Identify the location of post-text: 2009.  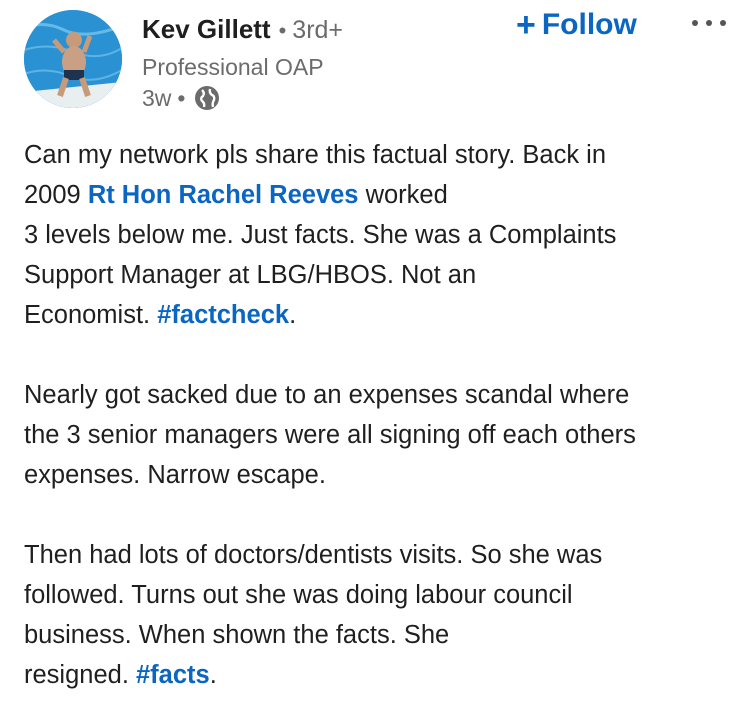
(56, 195).